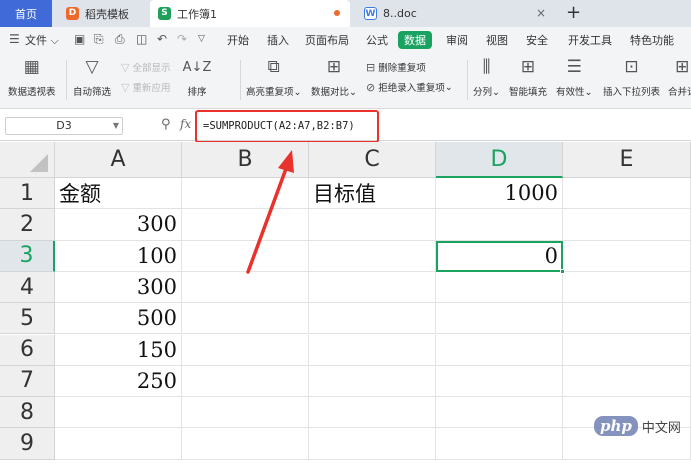  I want to click on fill-handle, so click(562, 271).